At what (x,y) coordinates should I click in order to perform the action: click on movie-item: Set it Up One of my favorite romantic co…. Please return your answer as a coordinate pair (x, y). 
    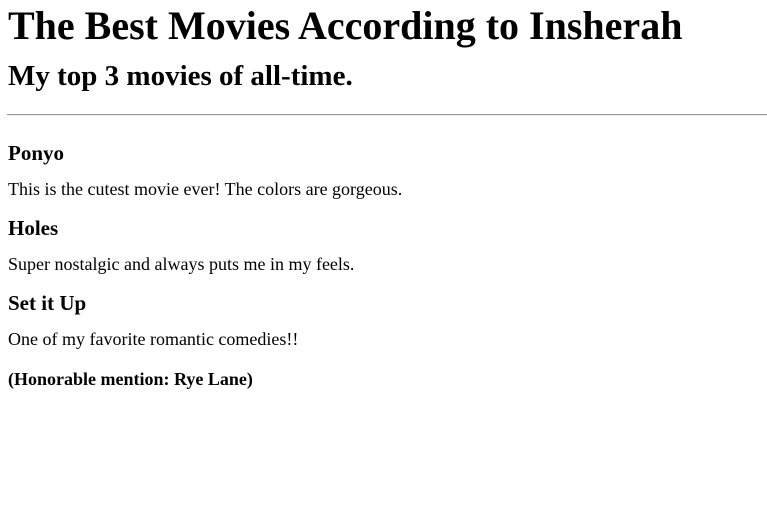
    Looking at the image, I should click on (387, 320).